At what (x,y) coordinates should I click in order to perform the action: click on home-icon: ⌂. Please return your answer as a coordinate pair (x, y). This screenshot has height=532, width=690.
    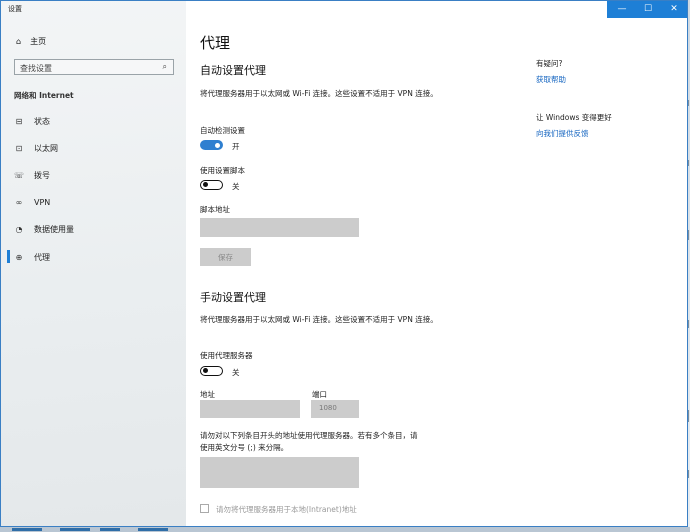
    Looking at the image, I should click on (19, 41).